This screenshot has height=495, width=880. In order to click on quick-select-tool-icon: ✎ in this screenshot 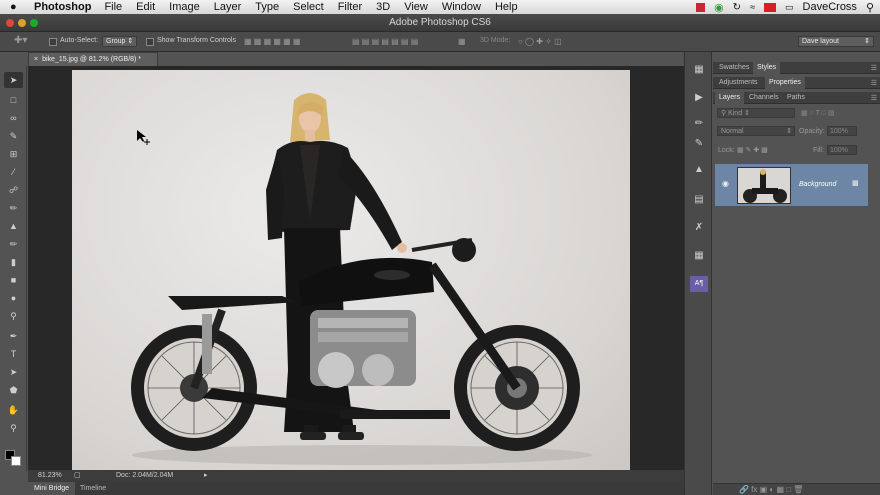, I will do `click(13, 136)`.